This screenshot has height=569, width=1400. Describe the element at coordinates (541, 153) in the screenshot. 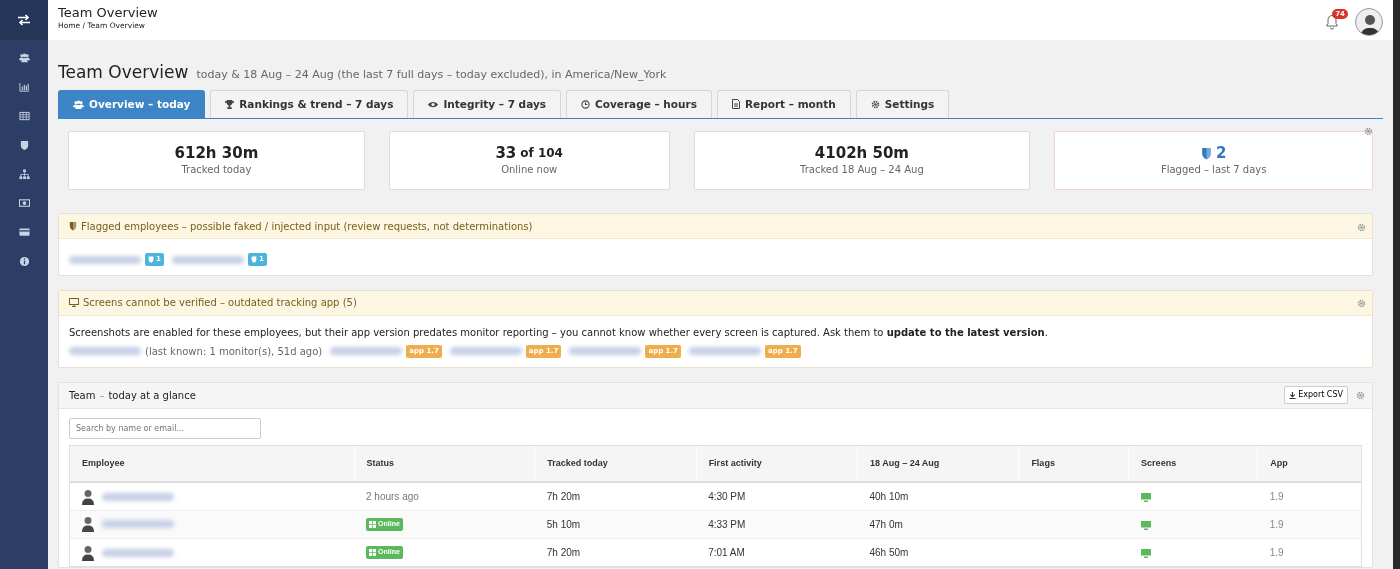

I see `stat-suffix: of 104` at that location.